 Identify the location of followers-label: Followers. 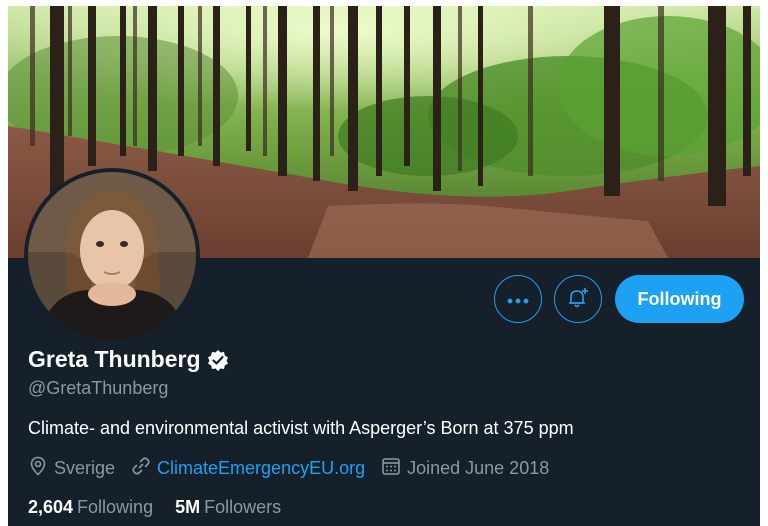
(243, 507).